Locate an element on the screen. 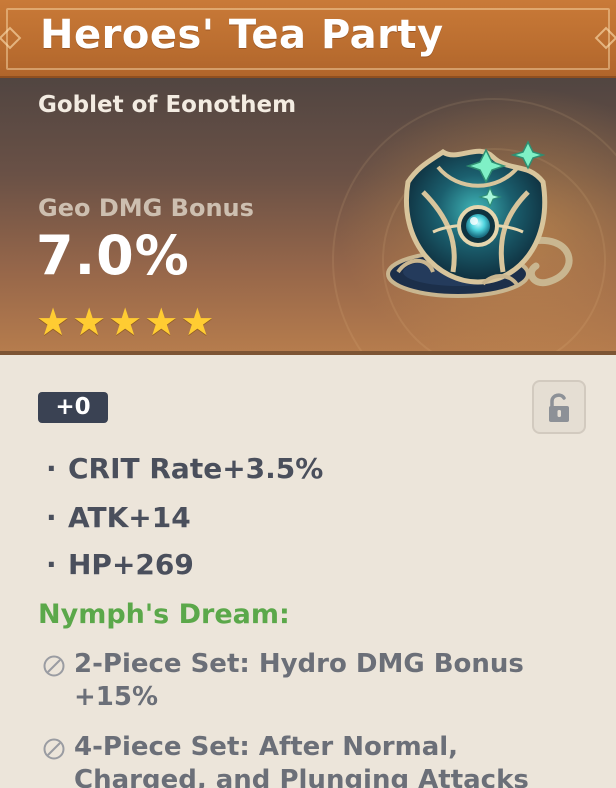 The height and width of the screenshot is (788, 616). substat-crit-rate: · CRIT Rate+3.5% is located at coordinates (184, 468).